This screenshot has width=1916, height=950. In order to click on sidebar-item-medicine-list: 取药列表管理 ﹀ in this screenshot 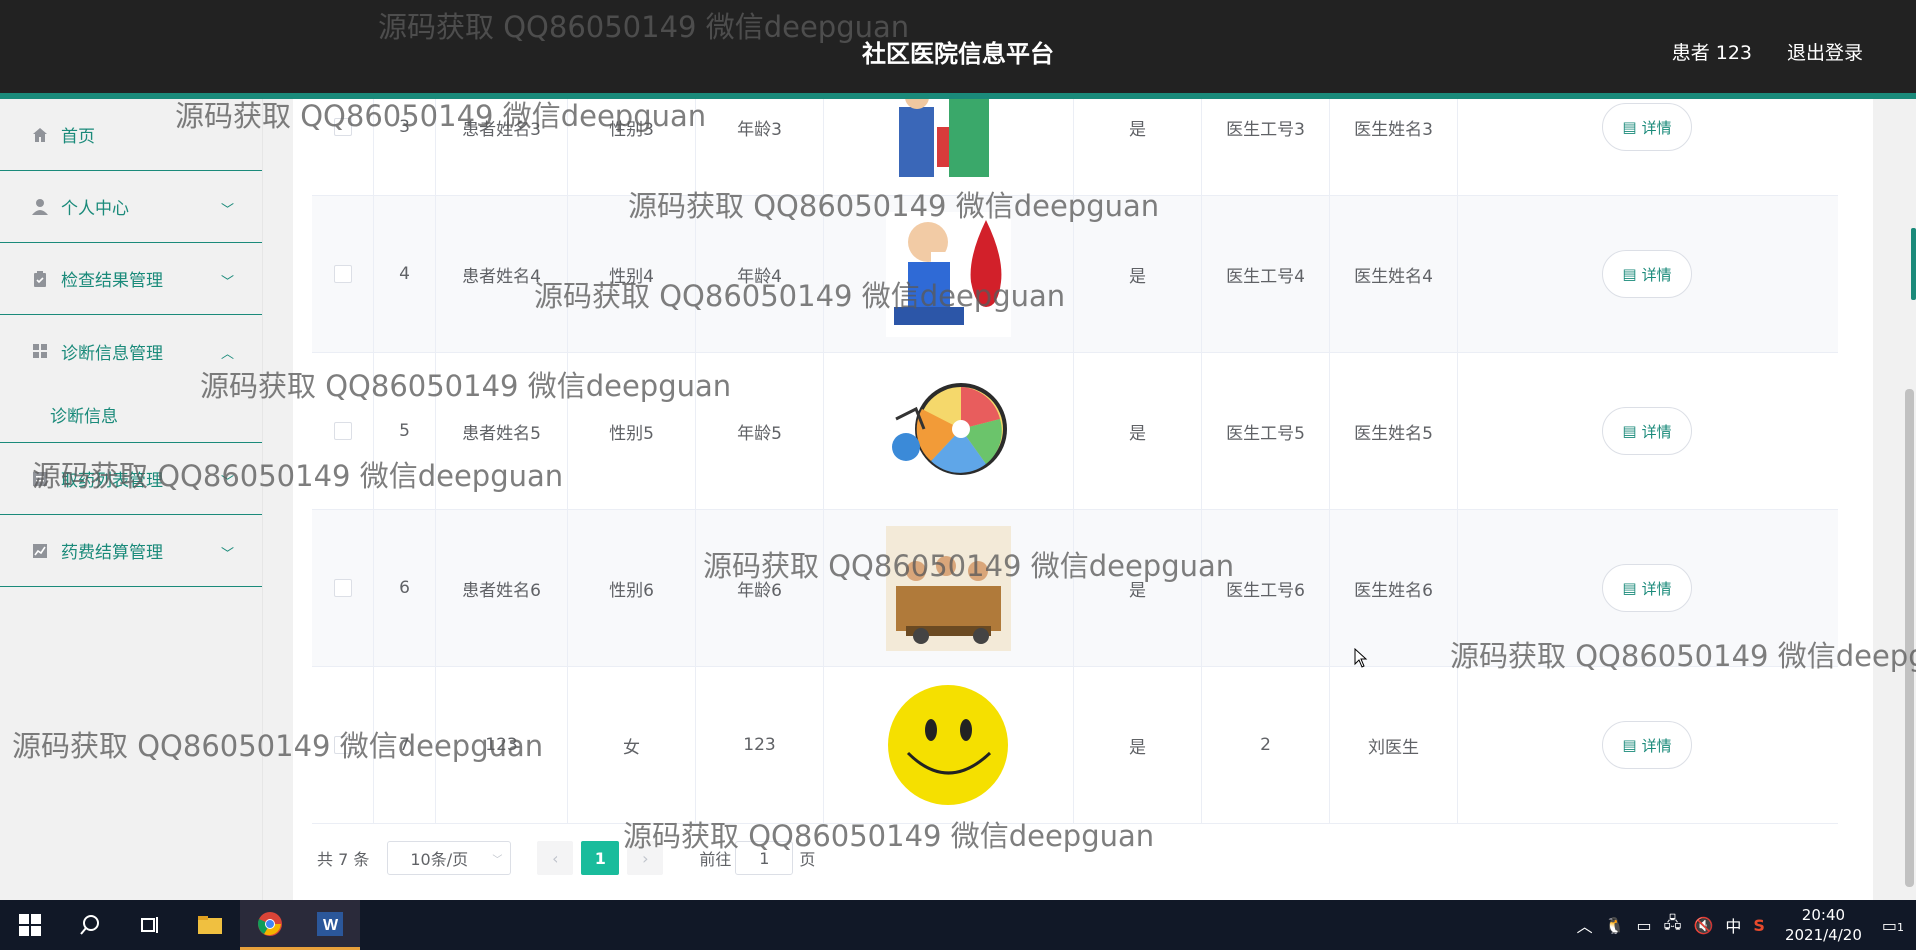, I will do `click(131, 479)`.